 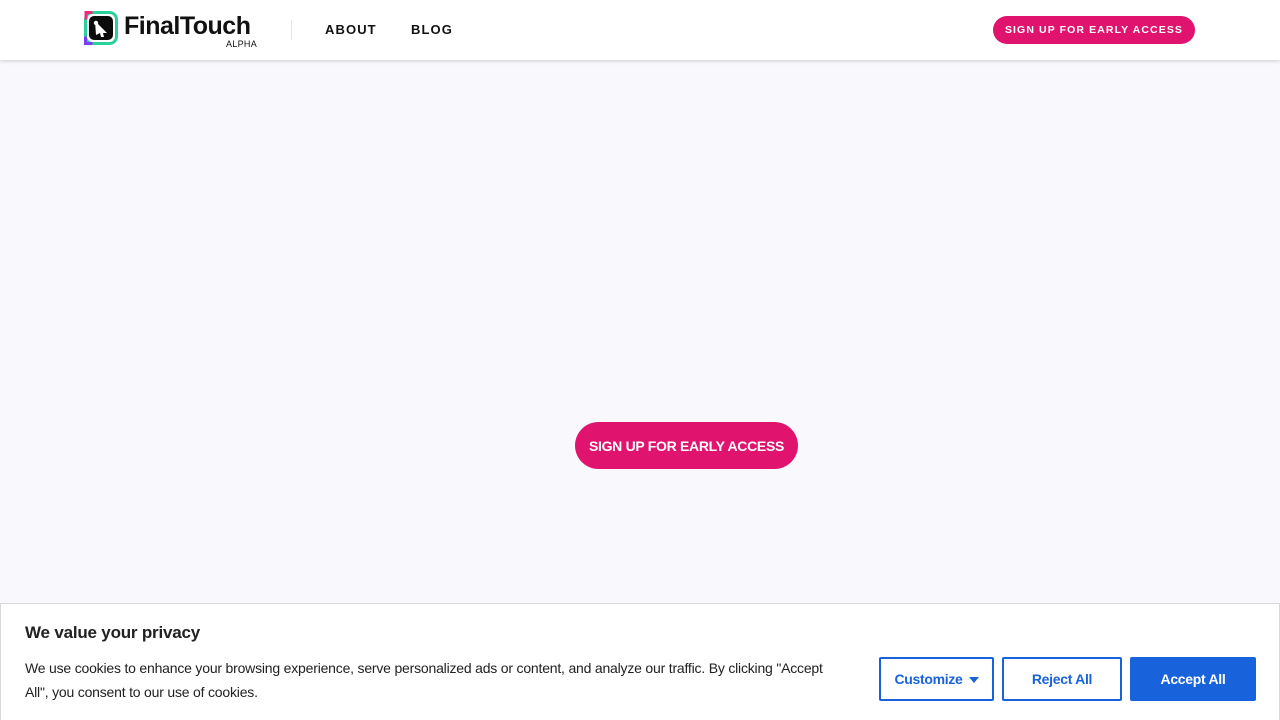 What do you see at coordinates (351, 29) in the screenshot?
I see `nav-link-about: ABOUT` at bounding box center [351, 29].